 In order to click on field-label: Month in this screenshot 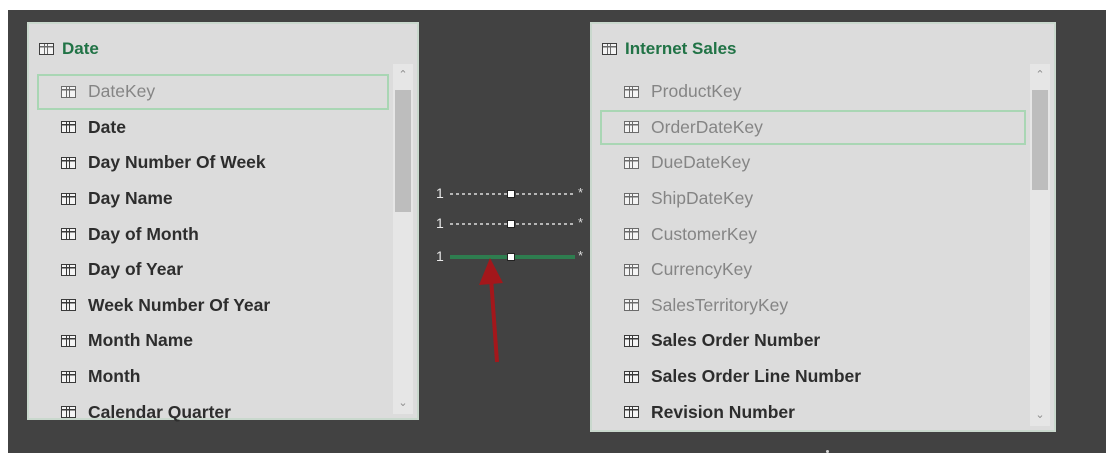, I will do `click(114, 376)`.